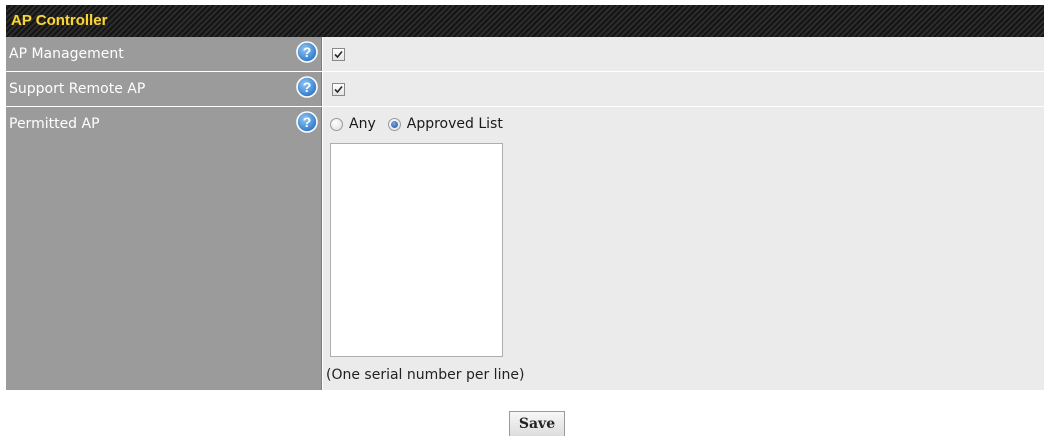  What do you see at coordinates (362, 124) in the screenshot?
I see `radio-any-label: Any` at bounding box center [362, 124].